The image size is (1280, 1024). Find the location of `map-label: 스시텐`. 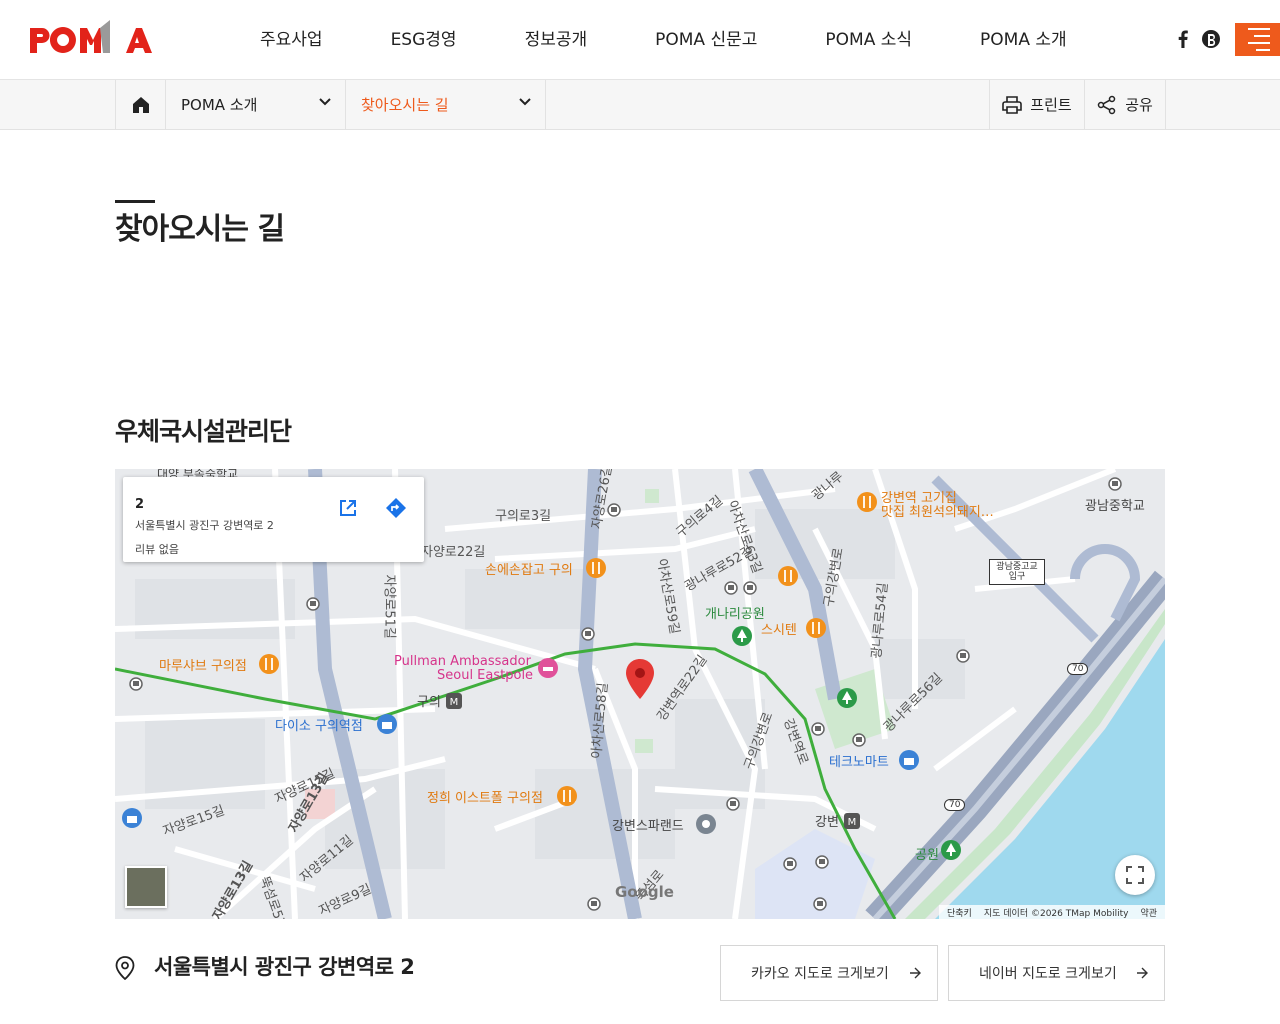

map-label: 스시텐 is located at coordinates (779, 630).